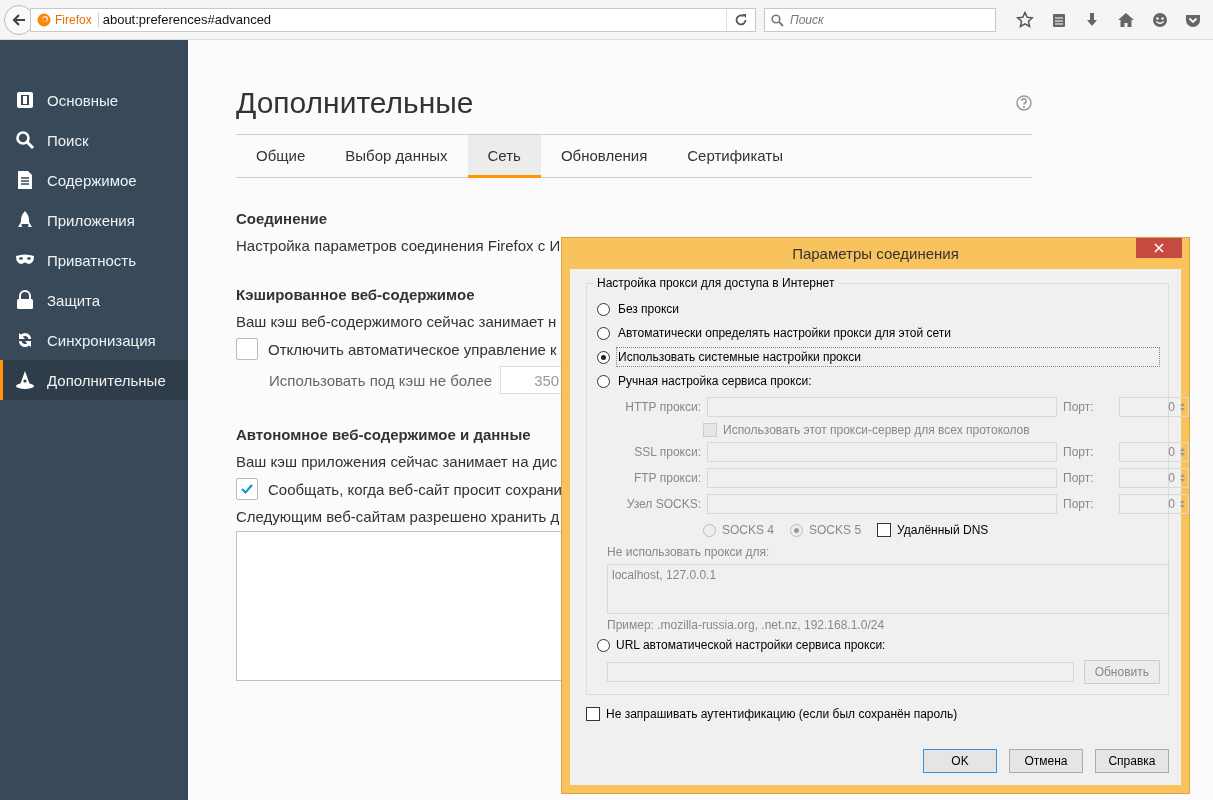 This screenshot has height=800, width=1213. Describe the element at coordinates (25, 300) in the screenshot. I see `lock-icon` at that location.